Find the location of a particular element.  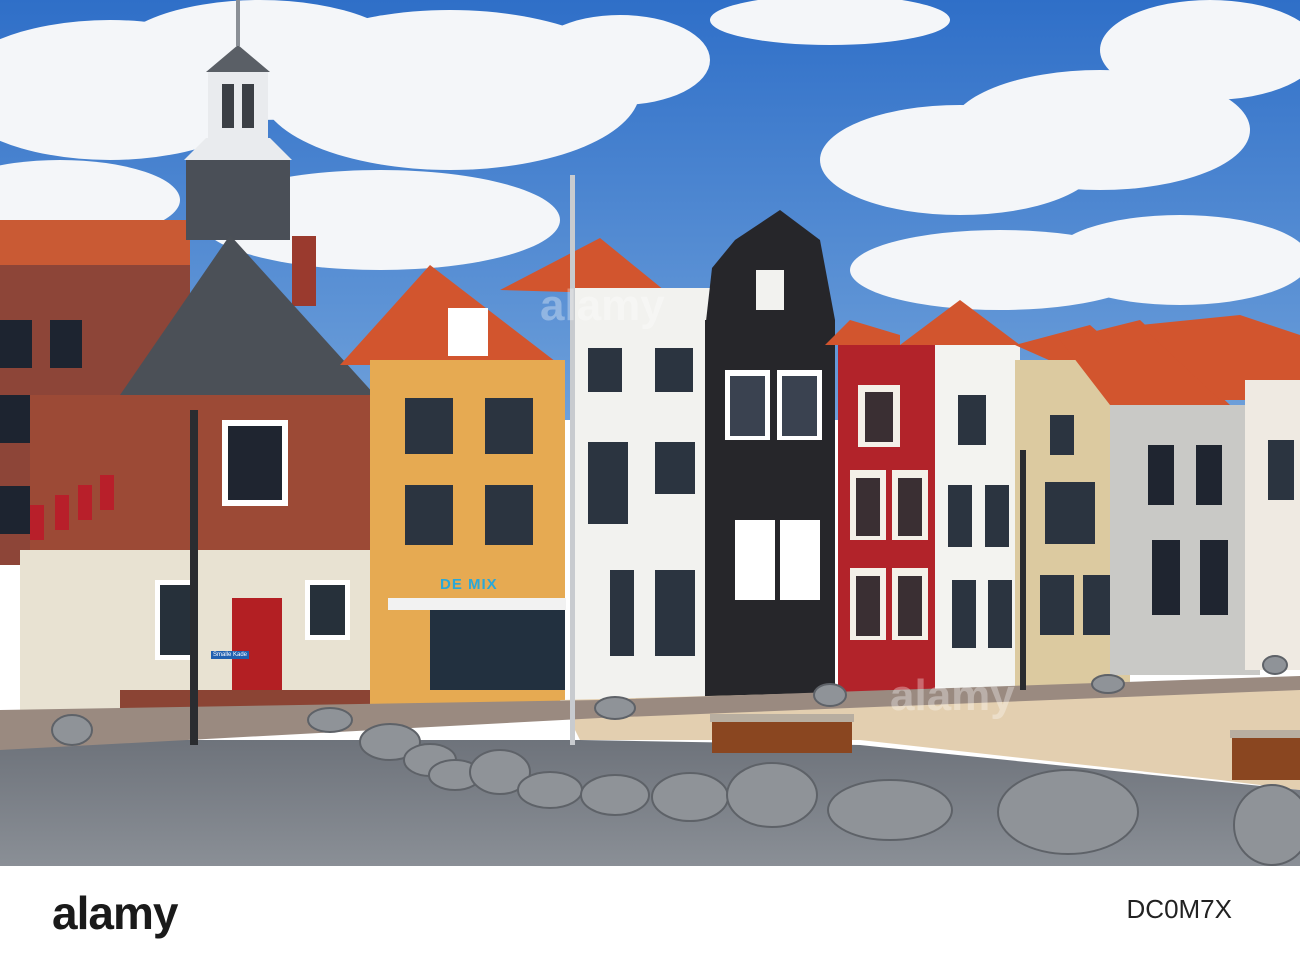

stock-code: DC0M7X is located at coordinates (1179, 909).